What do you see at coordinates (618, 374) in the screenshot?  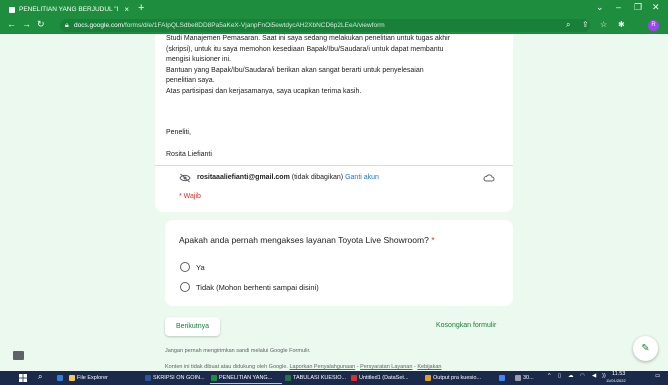 I see `clock-time: 11.53` at bounding box center [618, 374].